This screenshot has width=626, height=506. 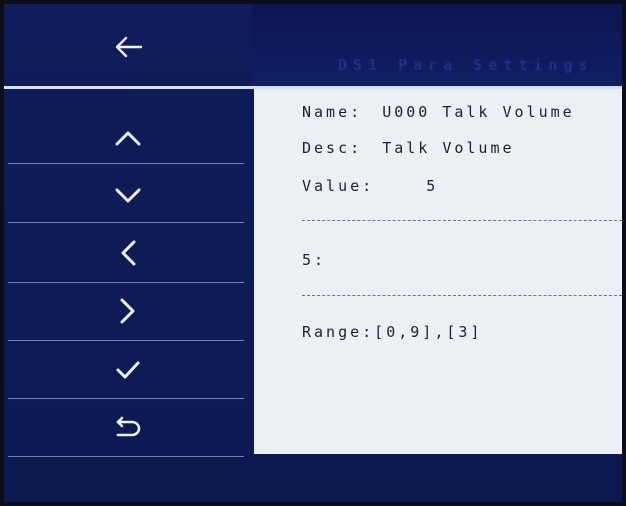 What do you see at coordinates (338, 186) in the screenshot?
I see `value-label: Value:` at bounding box center [338, 186].